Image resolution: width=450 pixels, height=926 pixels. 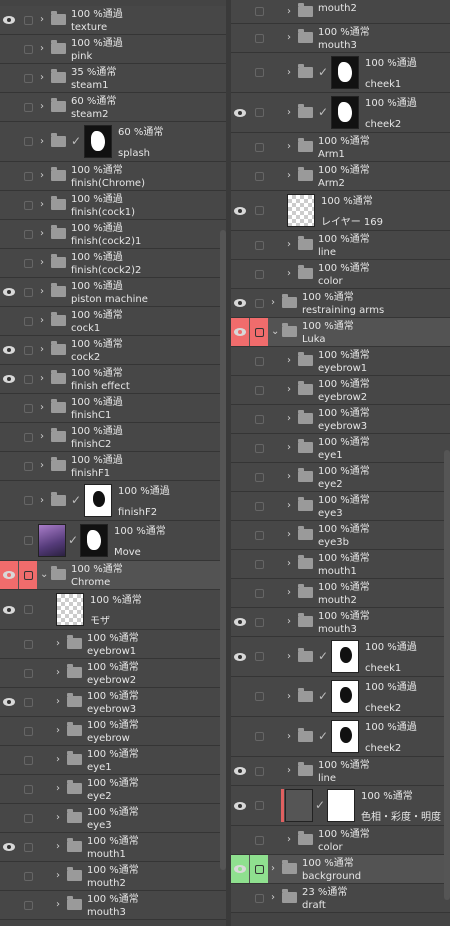 I want to click on layer-row: ✓ 100 %通常 色相・彩度・明度, so click(x=340, y=806).